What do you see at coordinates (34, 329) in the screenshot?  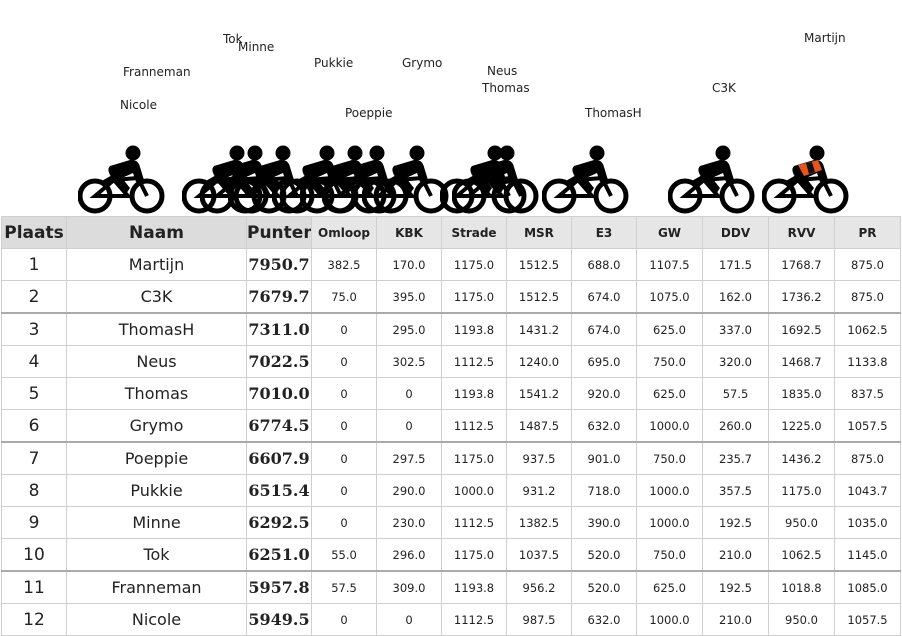 I see `cell-place: 3` at bounding box center [34, 329].